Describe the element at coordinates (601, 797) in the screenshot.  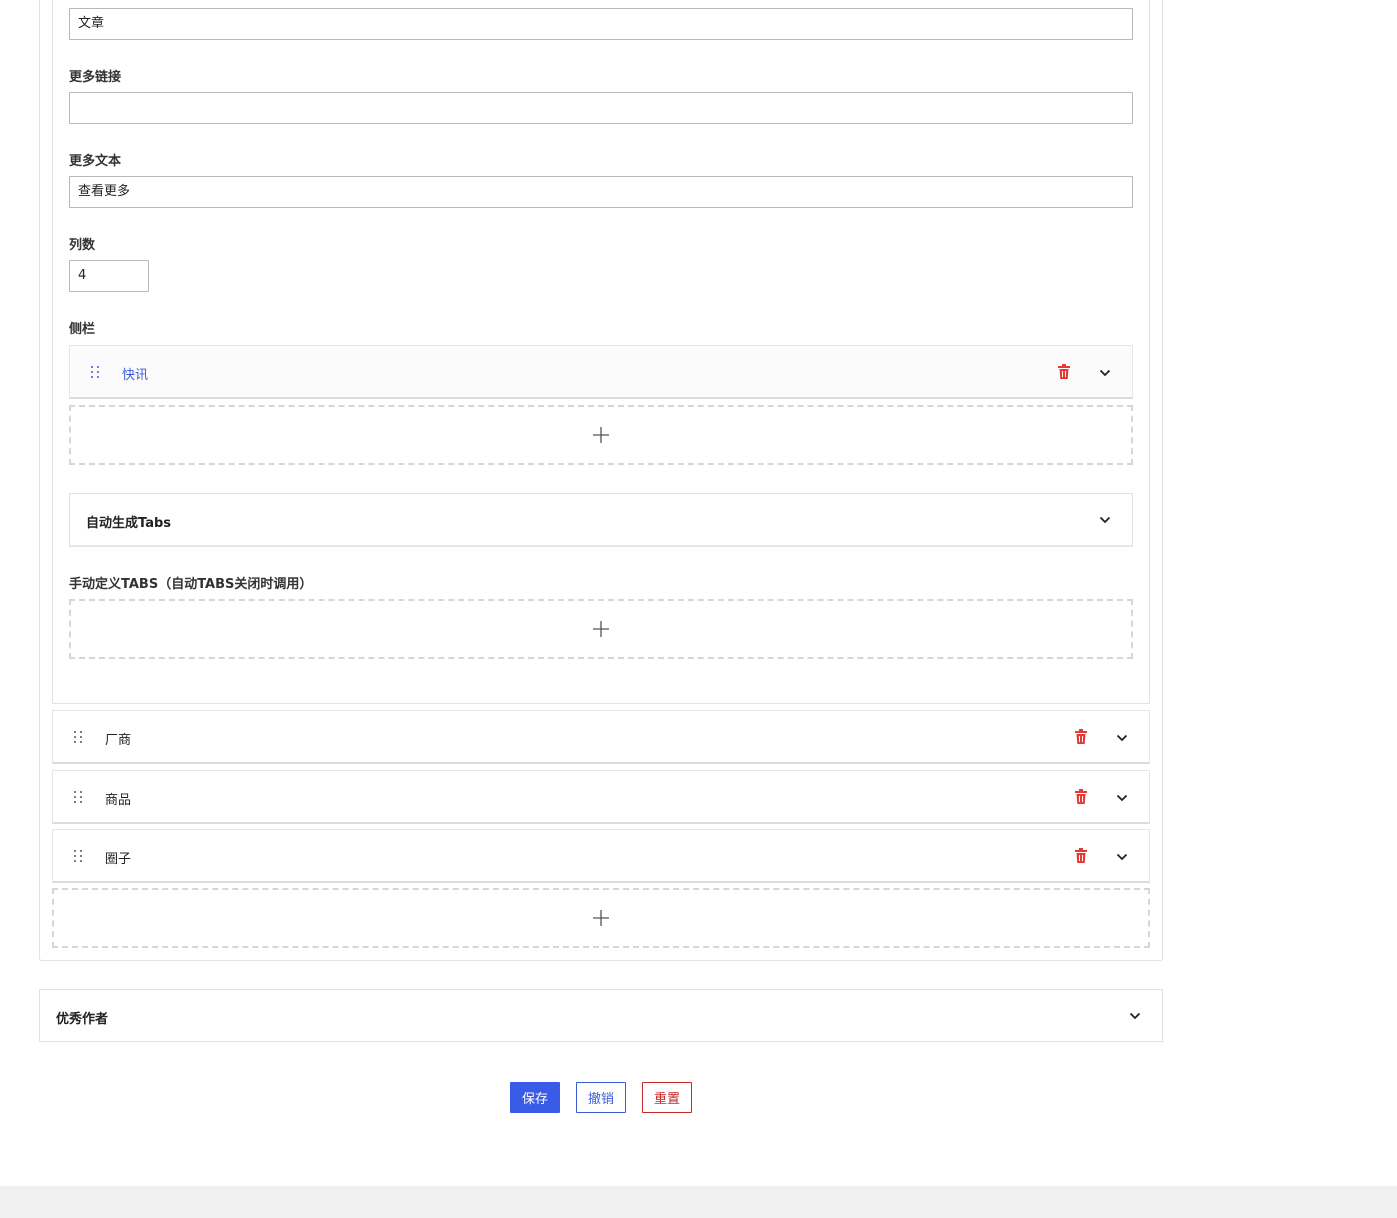
I see `module-row: 商品` at that location.